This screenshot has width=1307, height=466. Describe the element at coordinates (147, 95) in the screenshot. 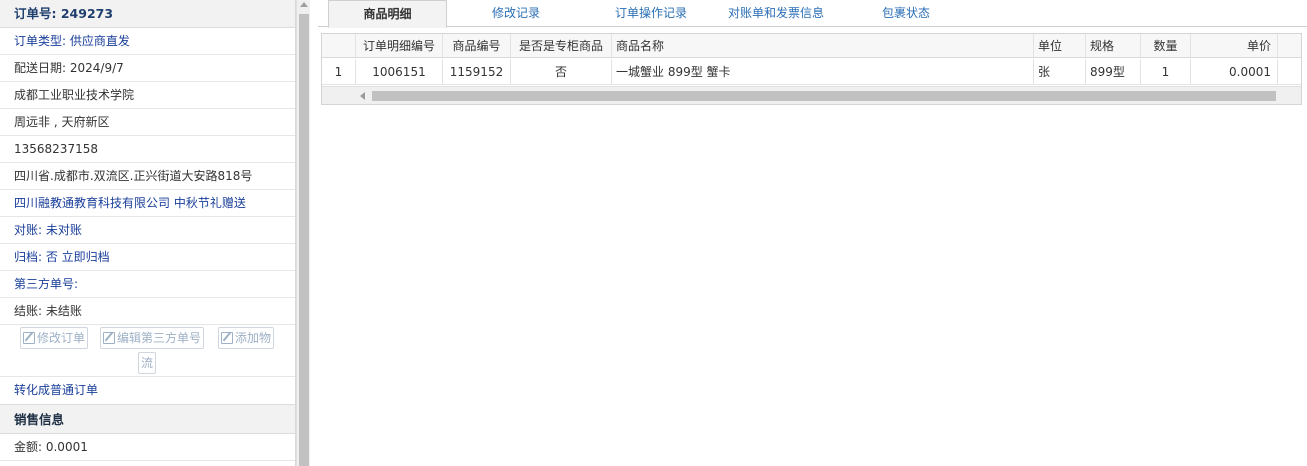

I see `customer-org-row: 成都工业职业技术学院` at that location.